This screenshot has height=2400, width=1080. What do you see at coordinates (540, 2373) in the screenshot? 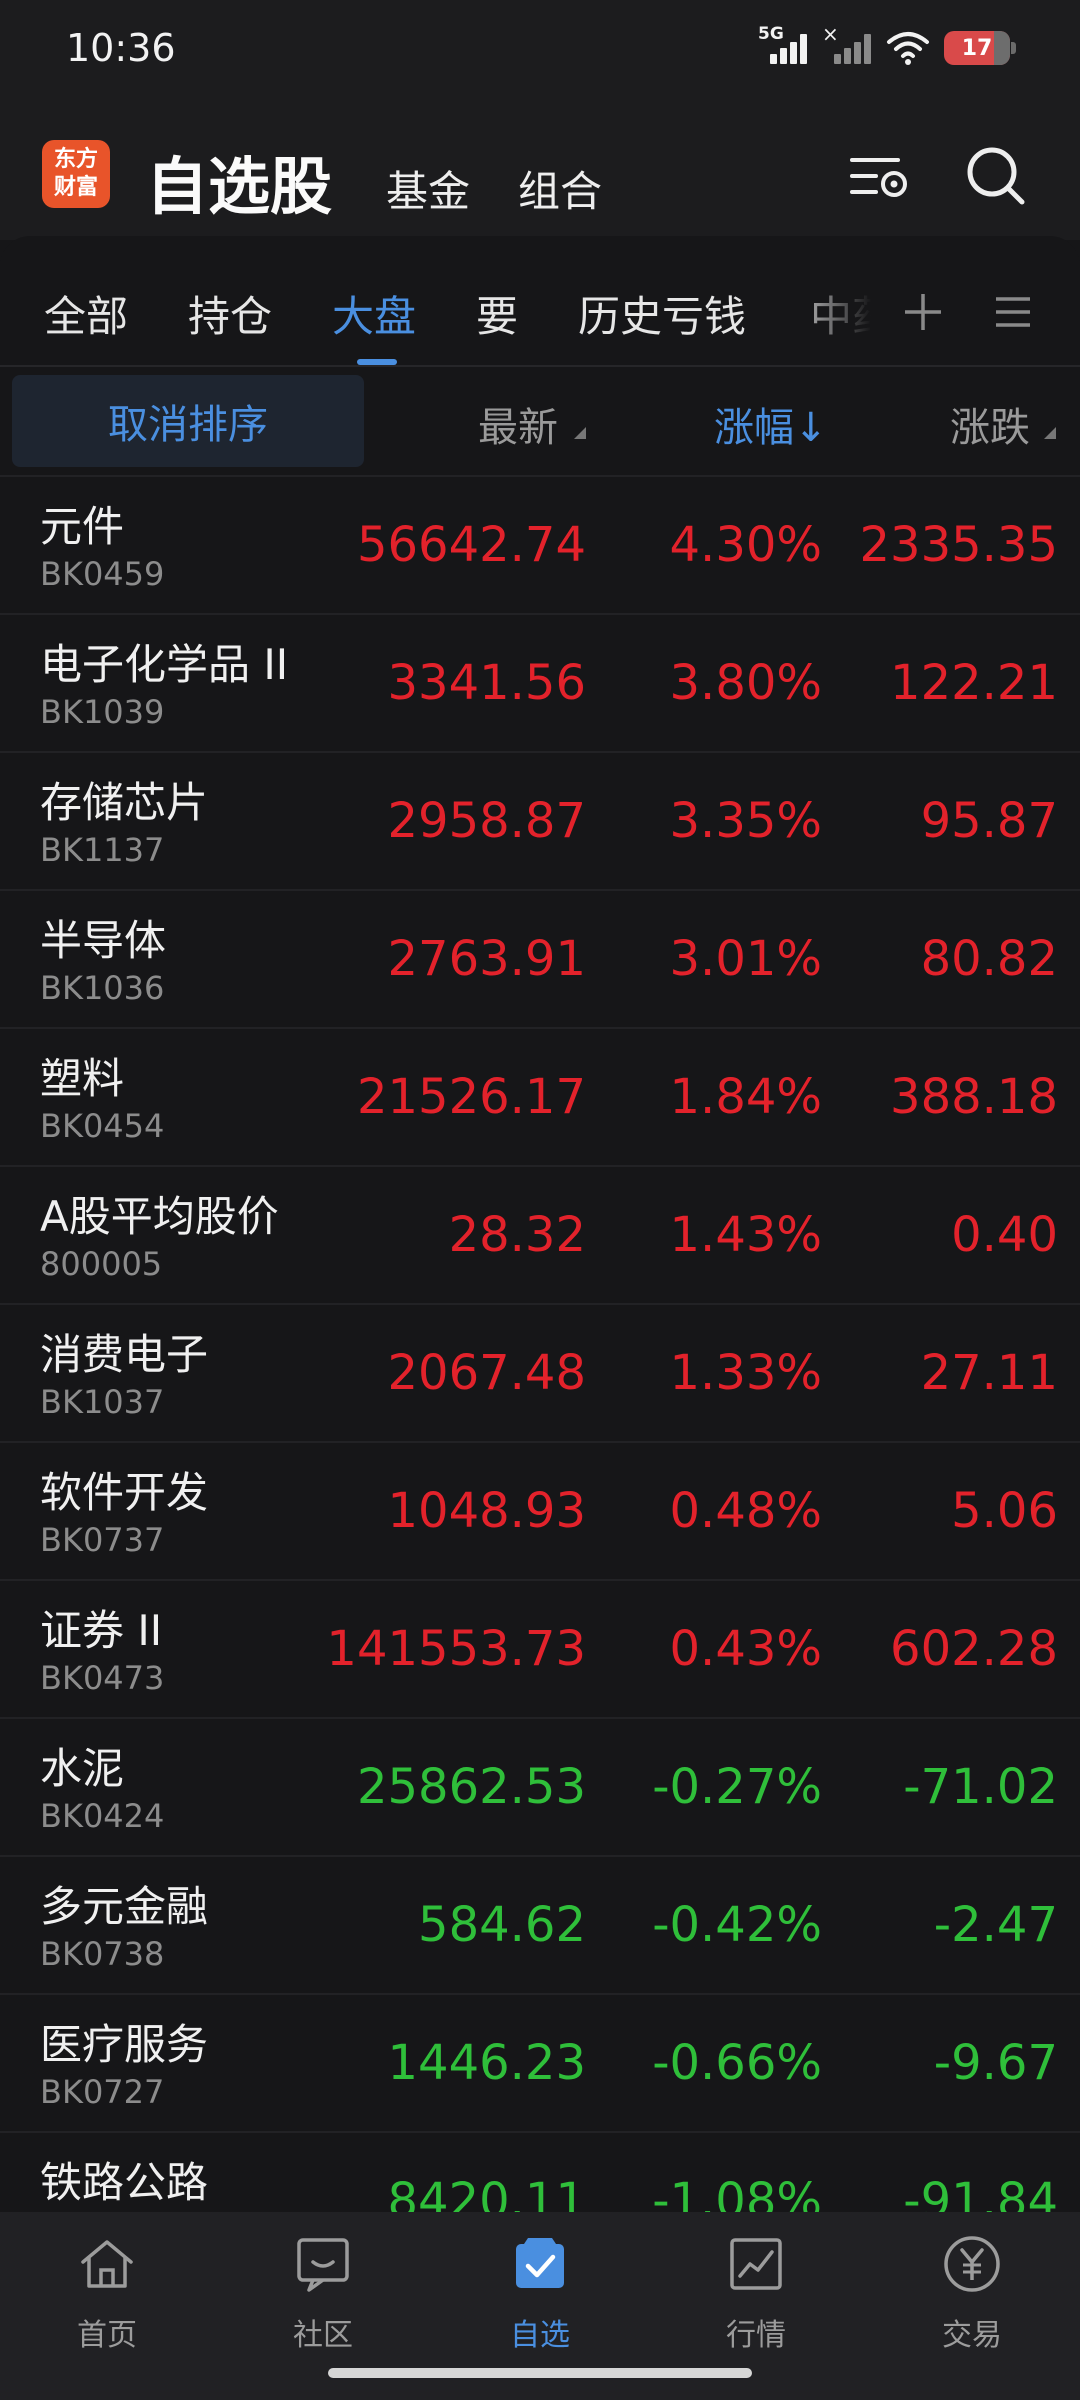
I see `home-indicator` at bounding box center [540, 2373].